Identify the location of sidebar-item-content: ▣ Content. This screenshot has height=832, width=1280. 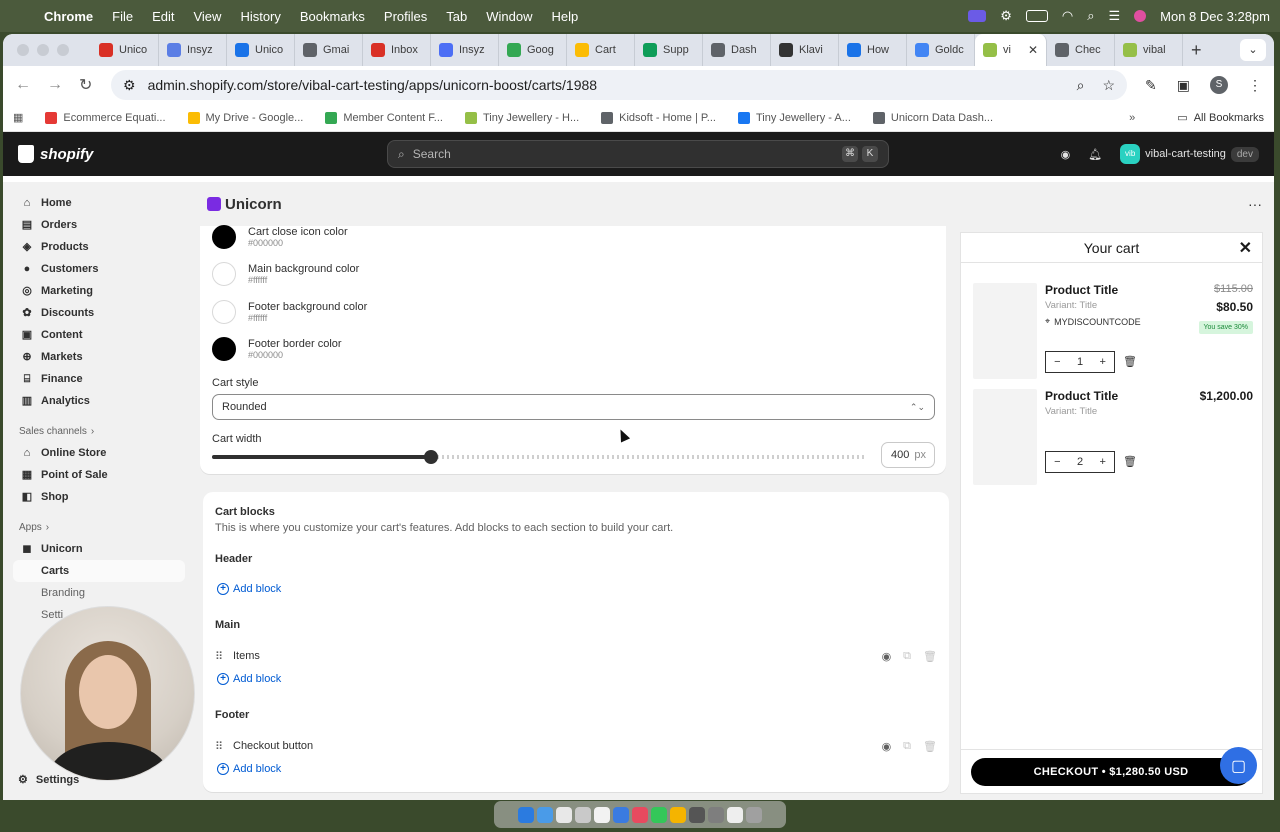
(97, 335).